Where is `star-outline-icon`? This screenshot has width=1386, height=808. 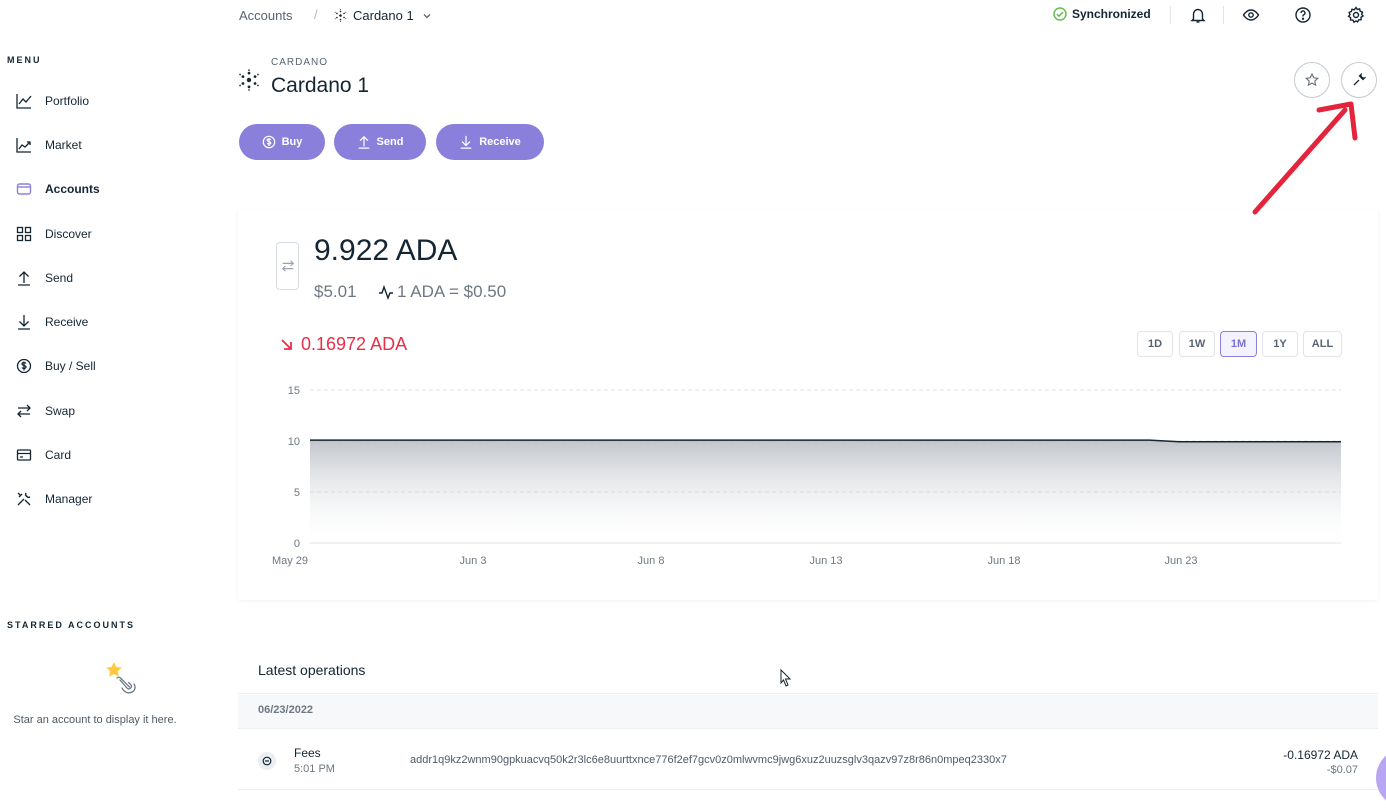
star-outline-icon is located at coordinates (1312, 80).